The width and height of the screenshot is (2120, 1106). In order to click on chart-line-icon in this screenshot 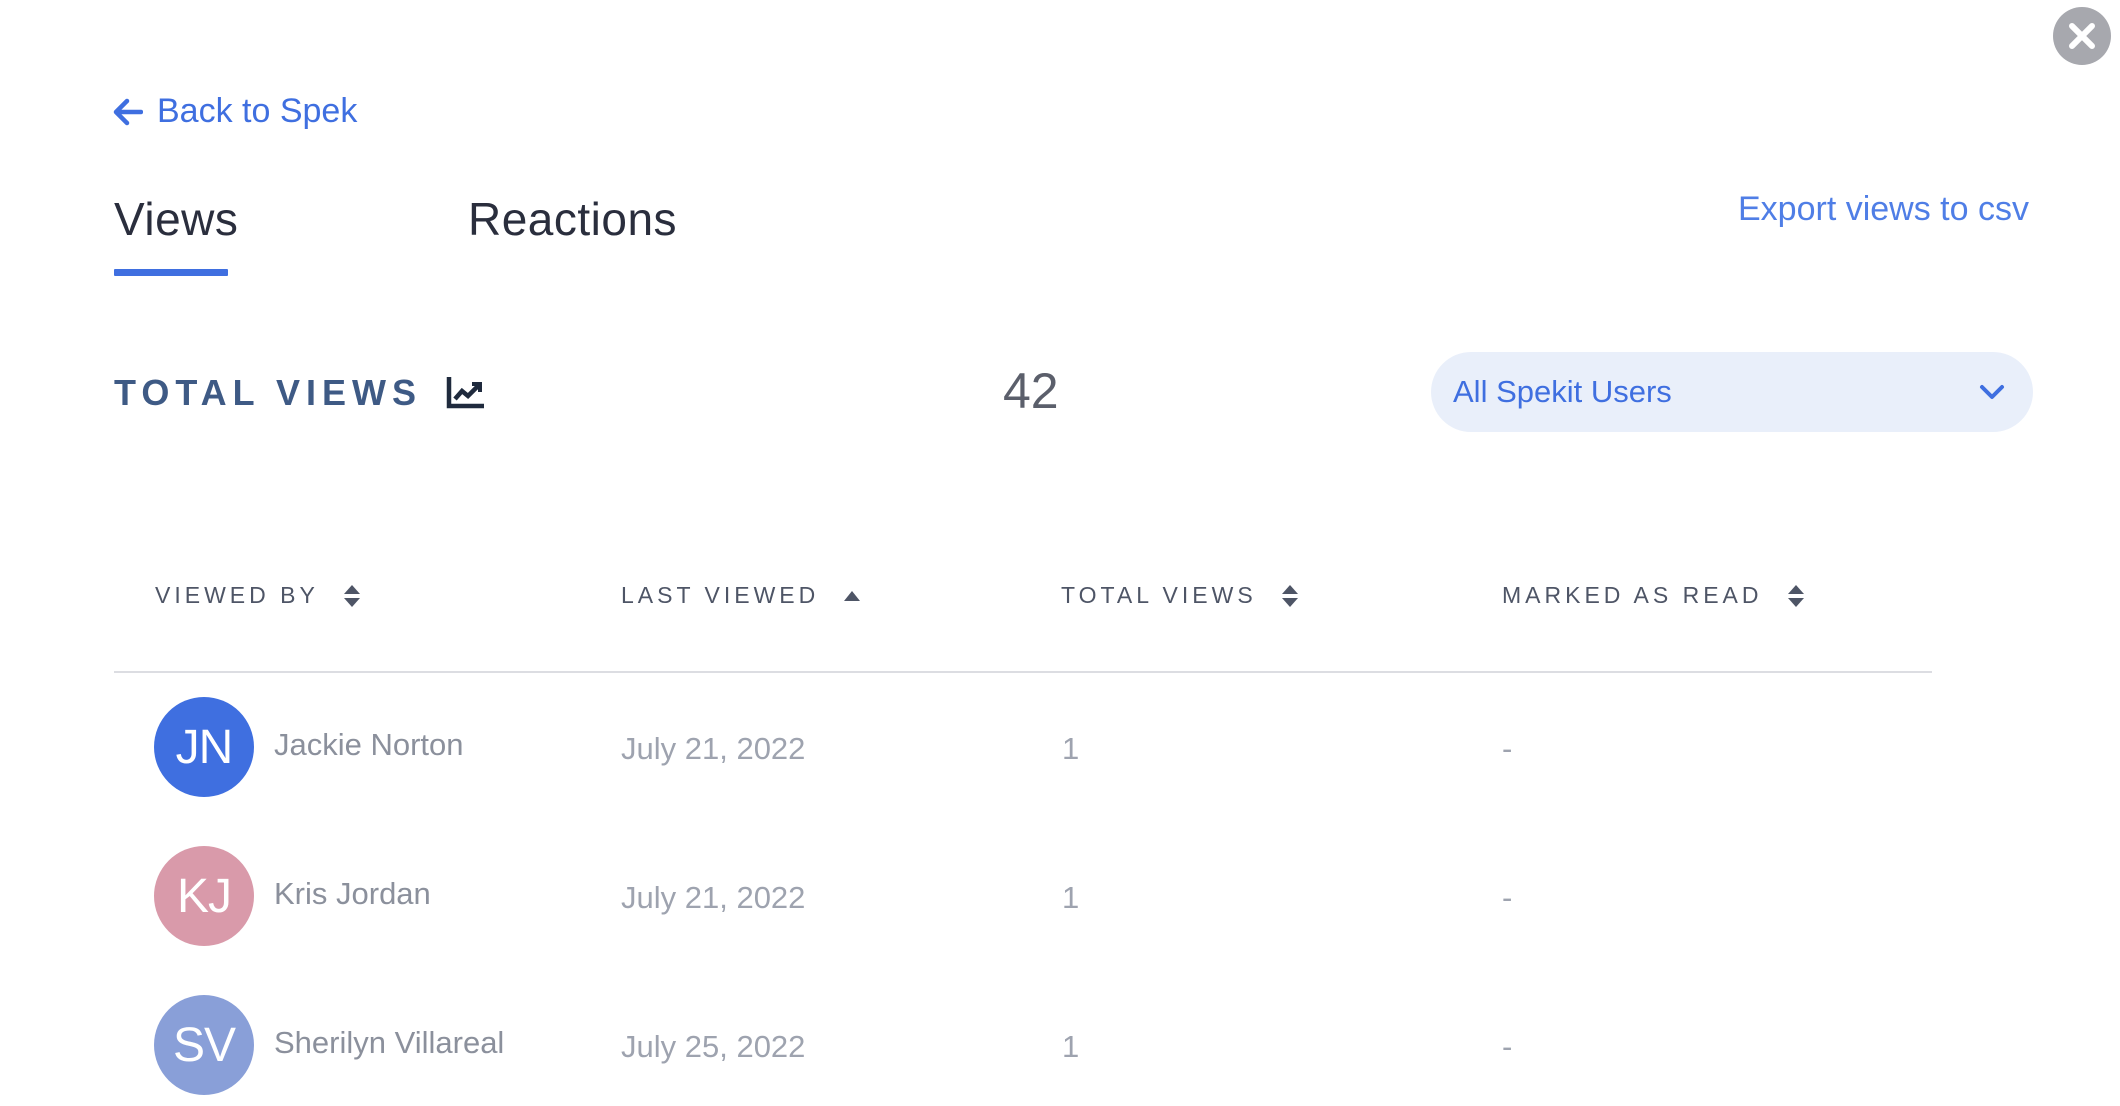, I will do `click(465, 393)`.